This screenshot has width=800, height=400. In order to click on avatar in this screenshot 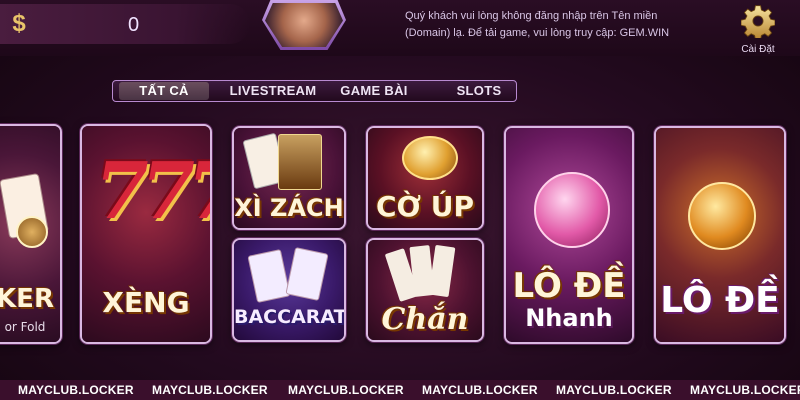, I will do `click(304, 25)`.